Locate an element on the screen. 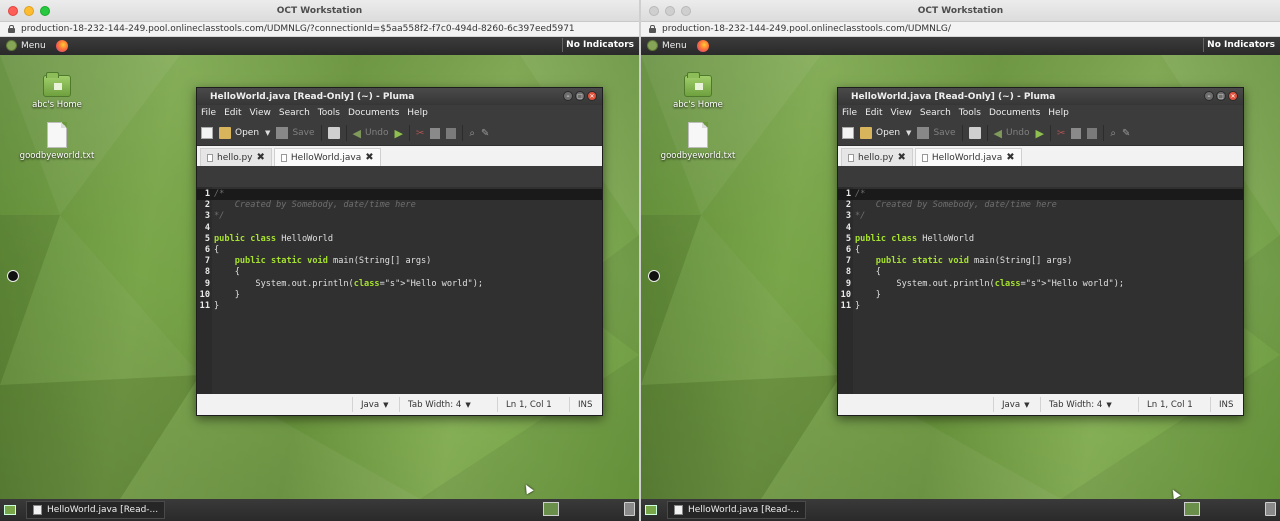 The height and width of the screenshot is (521, 1280). save-button: Save is located at coordinates (295, 133).